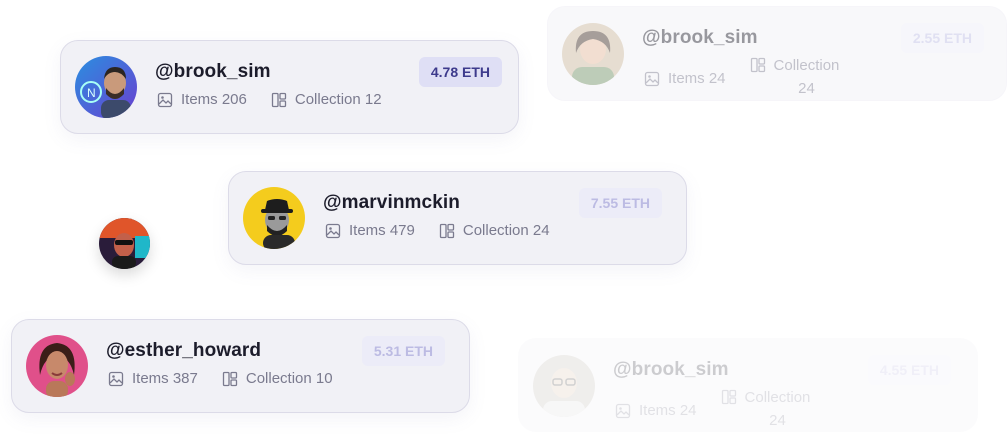 The height and width of the screenshot is (448, 1007). Describe the element at coordinates (165, 378) in the screenshot. I see `items-count: Items 387` at that location.